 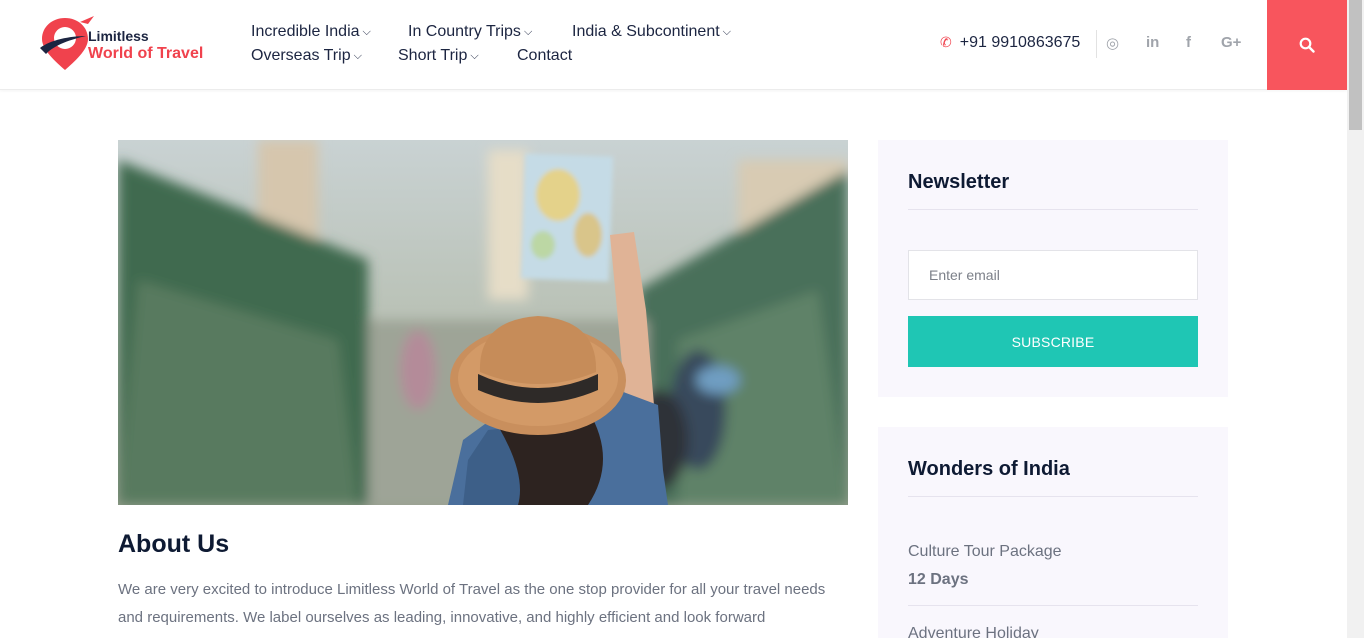 I want to click on site-logo: Limitless World of Travel, so click(x=128, y=44).